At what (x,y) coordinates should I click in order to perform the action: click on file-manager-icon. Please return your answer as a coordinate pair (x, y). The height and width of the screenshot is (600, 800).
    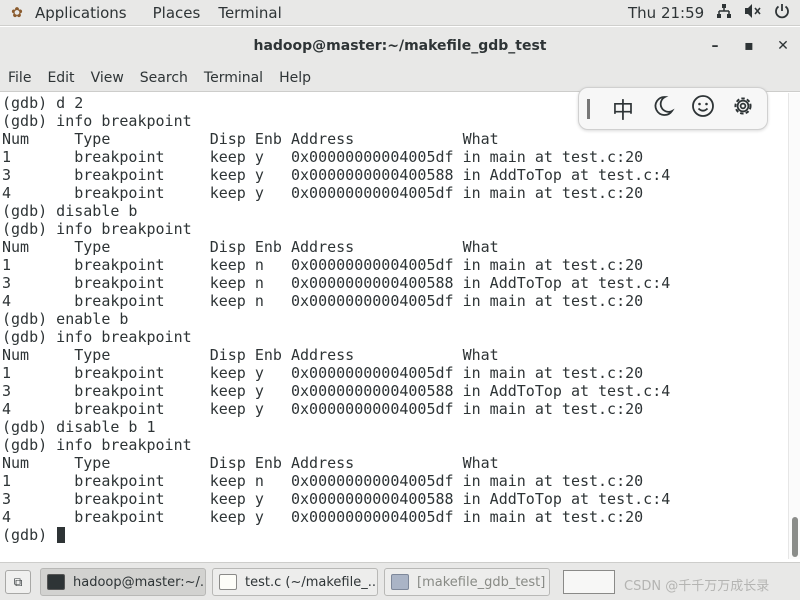
    Looking at the image, I should click on (400, 582).